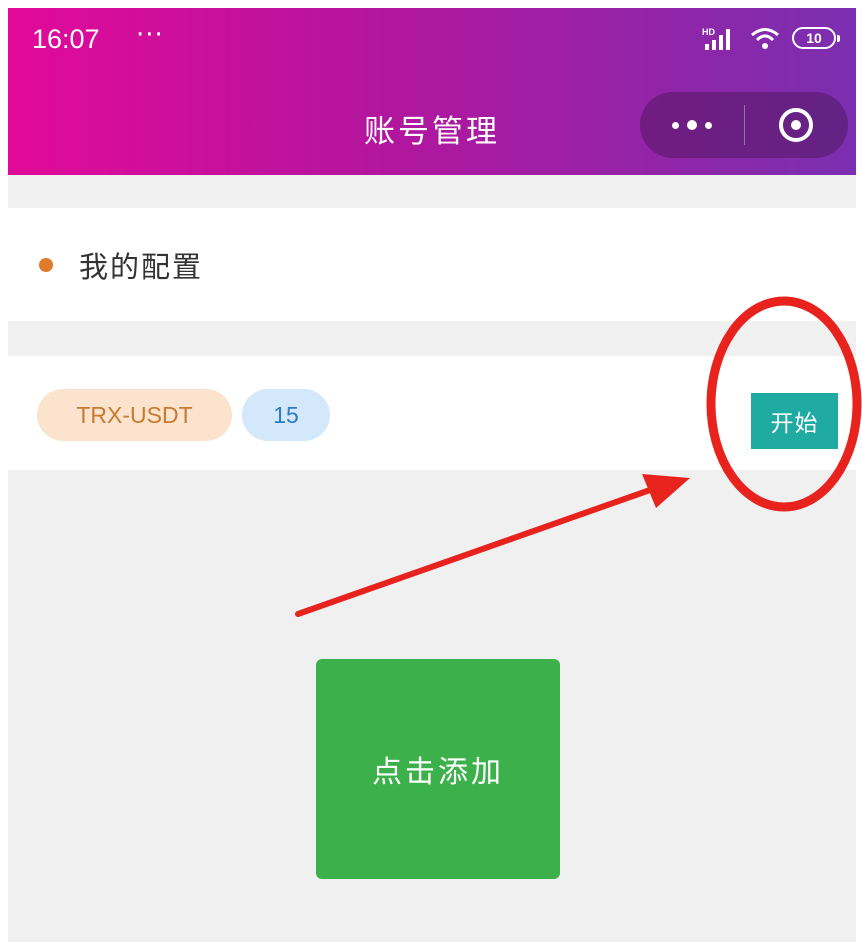 The height and width of the screenshot is (942, 862). I want to click on section-title: 我的配置, so click(141, 266).